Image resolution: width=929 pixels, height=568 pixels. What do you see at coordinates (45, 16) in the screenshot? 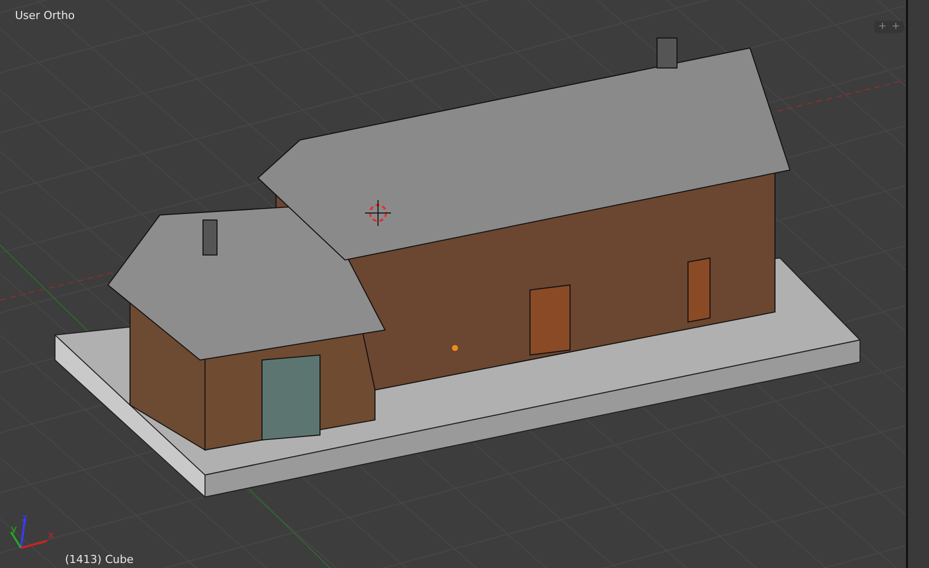
I see `view-label: User Ortho` at bounding box center [45, 16].